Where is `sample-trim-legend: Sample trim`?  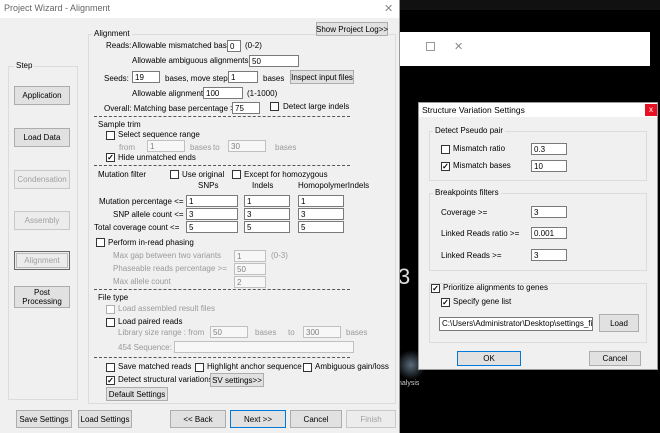
sample-trim-legend: Sample trim is located at coordinates (119, 124).